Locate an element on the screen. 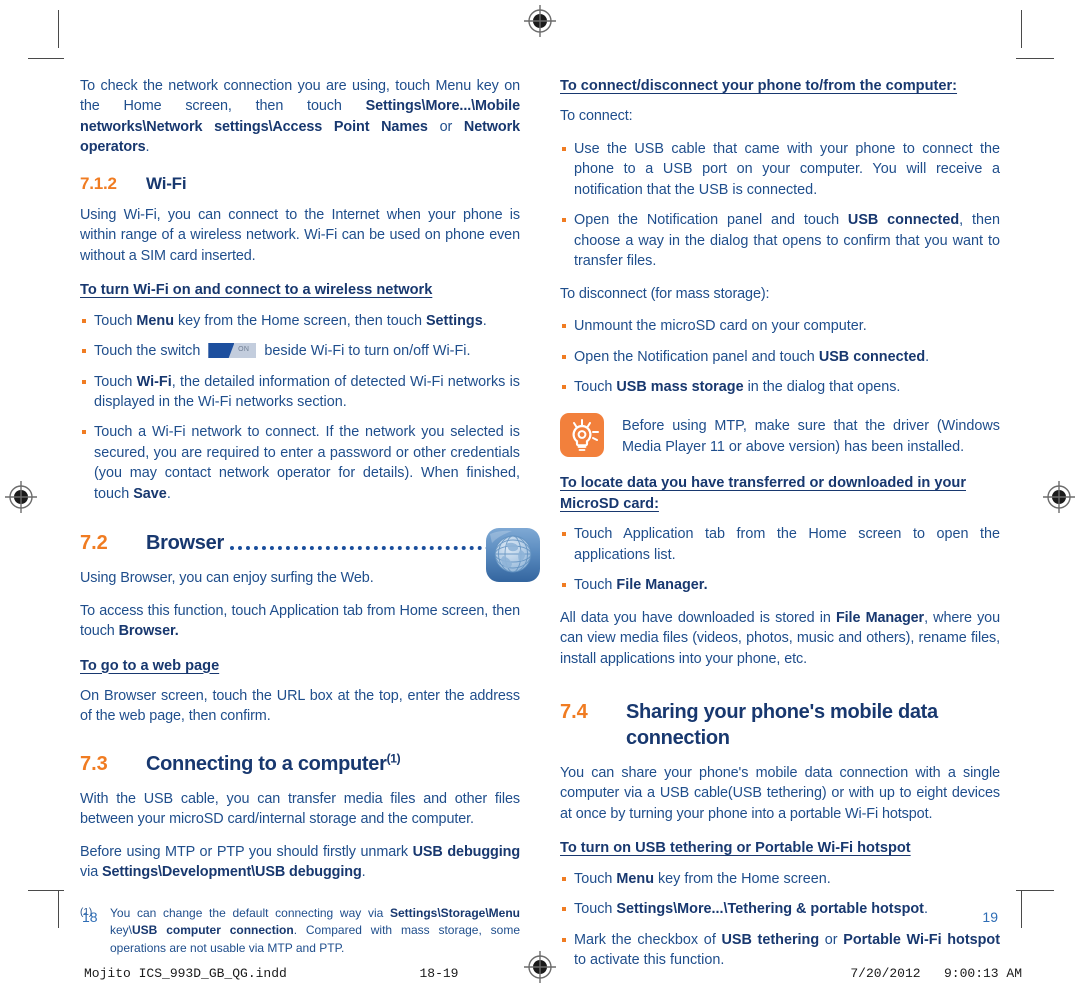 The width and height of the screenshot is (1080, 999). print-date: 7/20/2012 is located at coordinates (885, 973).